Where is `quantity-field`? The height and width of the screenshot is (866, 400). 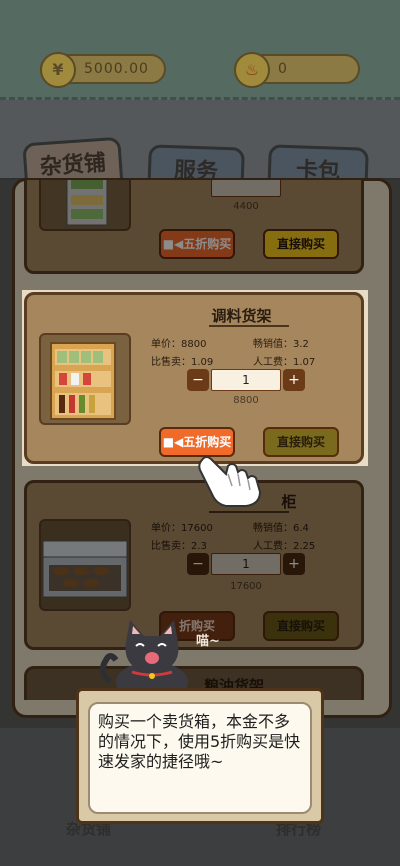
quantity-field is located at coordinates (246, 188).